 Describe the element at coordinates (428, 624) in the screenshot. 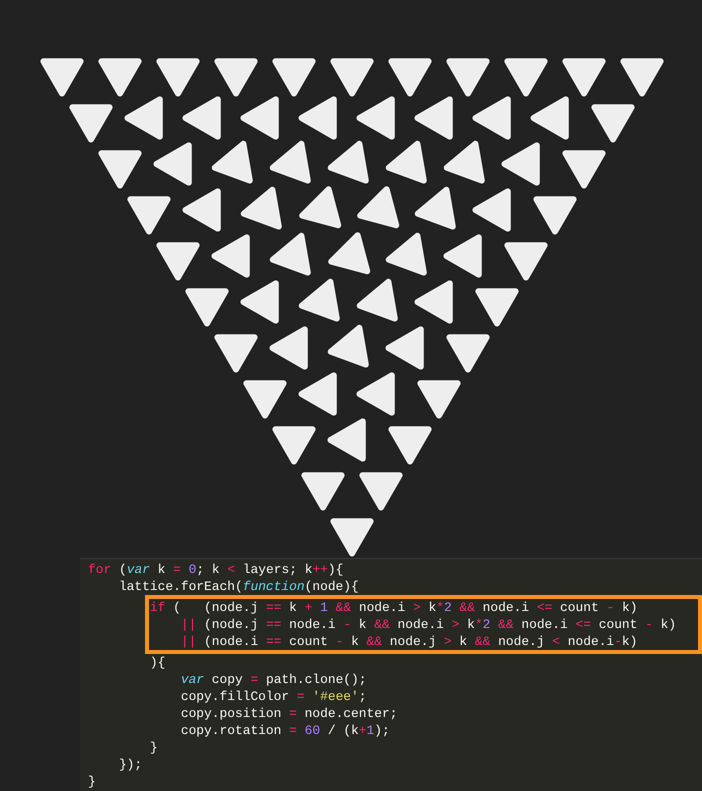

I see `code-line: || (node.j == node.i - k && node.i > k*2 && node.i <= count - k)` at that location.